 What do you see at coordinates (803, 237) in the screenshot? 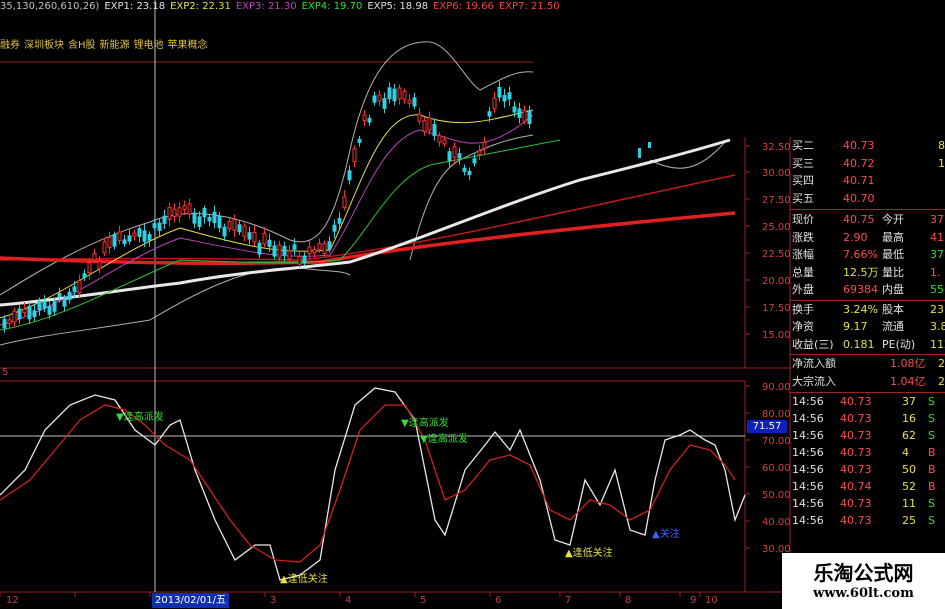
I see `stat-label: 涨跌` at bounding box center [803, 237].